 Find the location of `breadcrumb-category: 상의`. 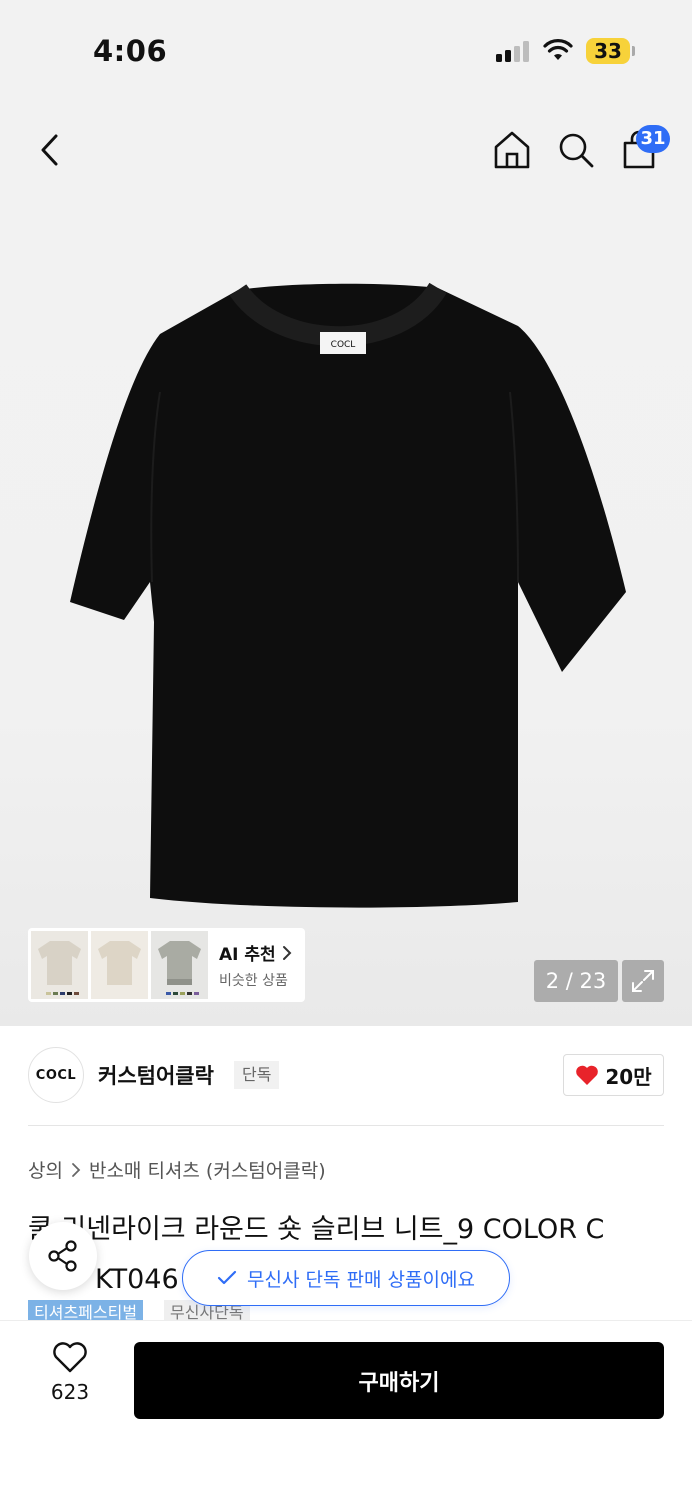

breadcrumb-category: 상의 is located at coordinates (45, 1169).